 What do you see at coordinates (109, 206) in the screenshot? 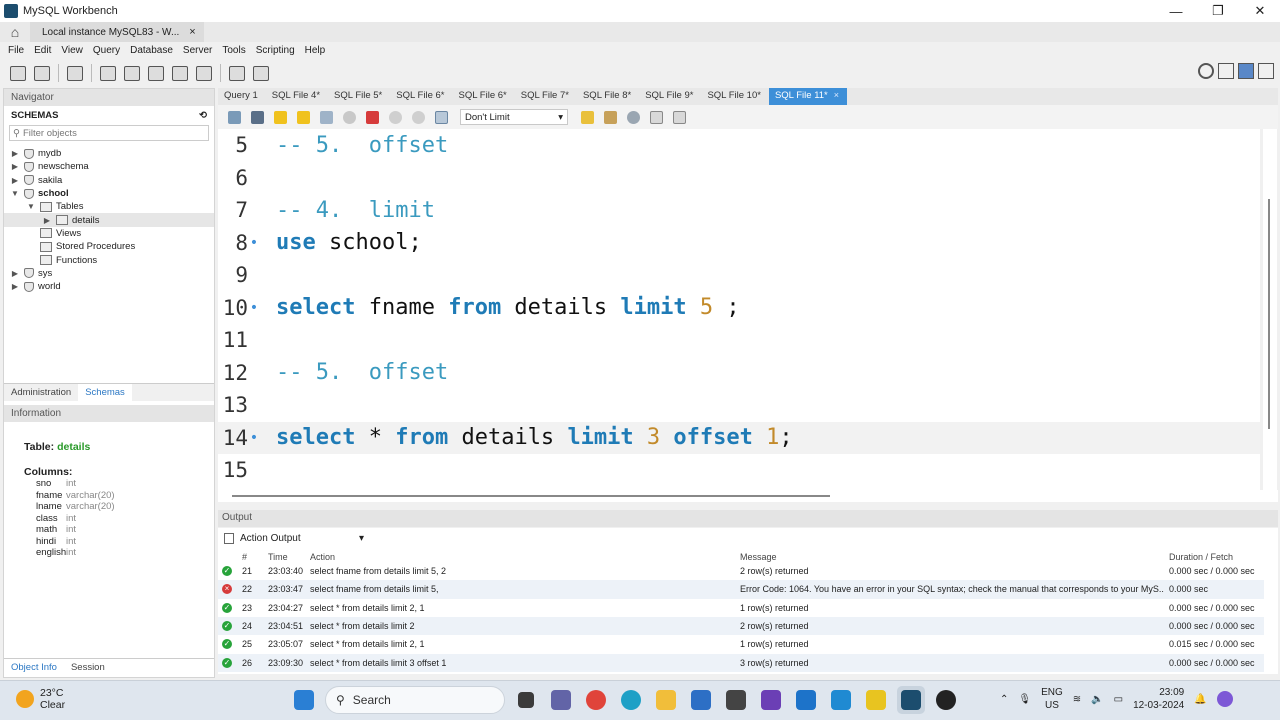
I see `tree-item: ▼ Tables` at bounding box center [109, 206].